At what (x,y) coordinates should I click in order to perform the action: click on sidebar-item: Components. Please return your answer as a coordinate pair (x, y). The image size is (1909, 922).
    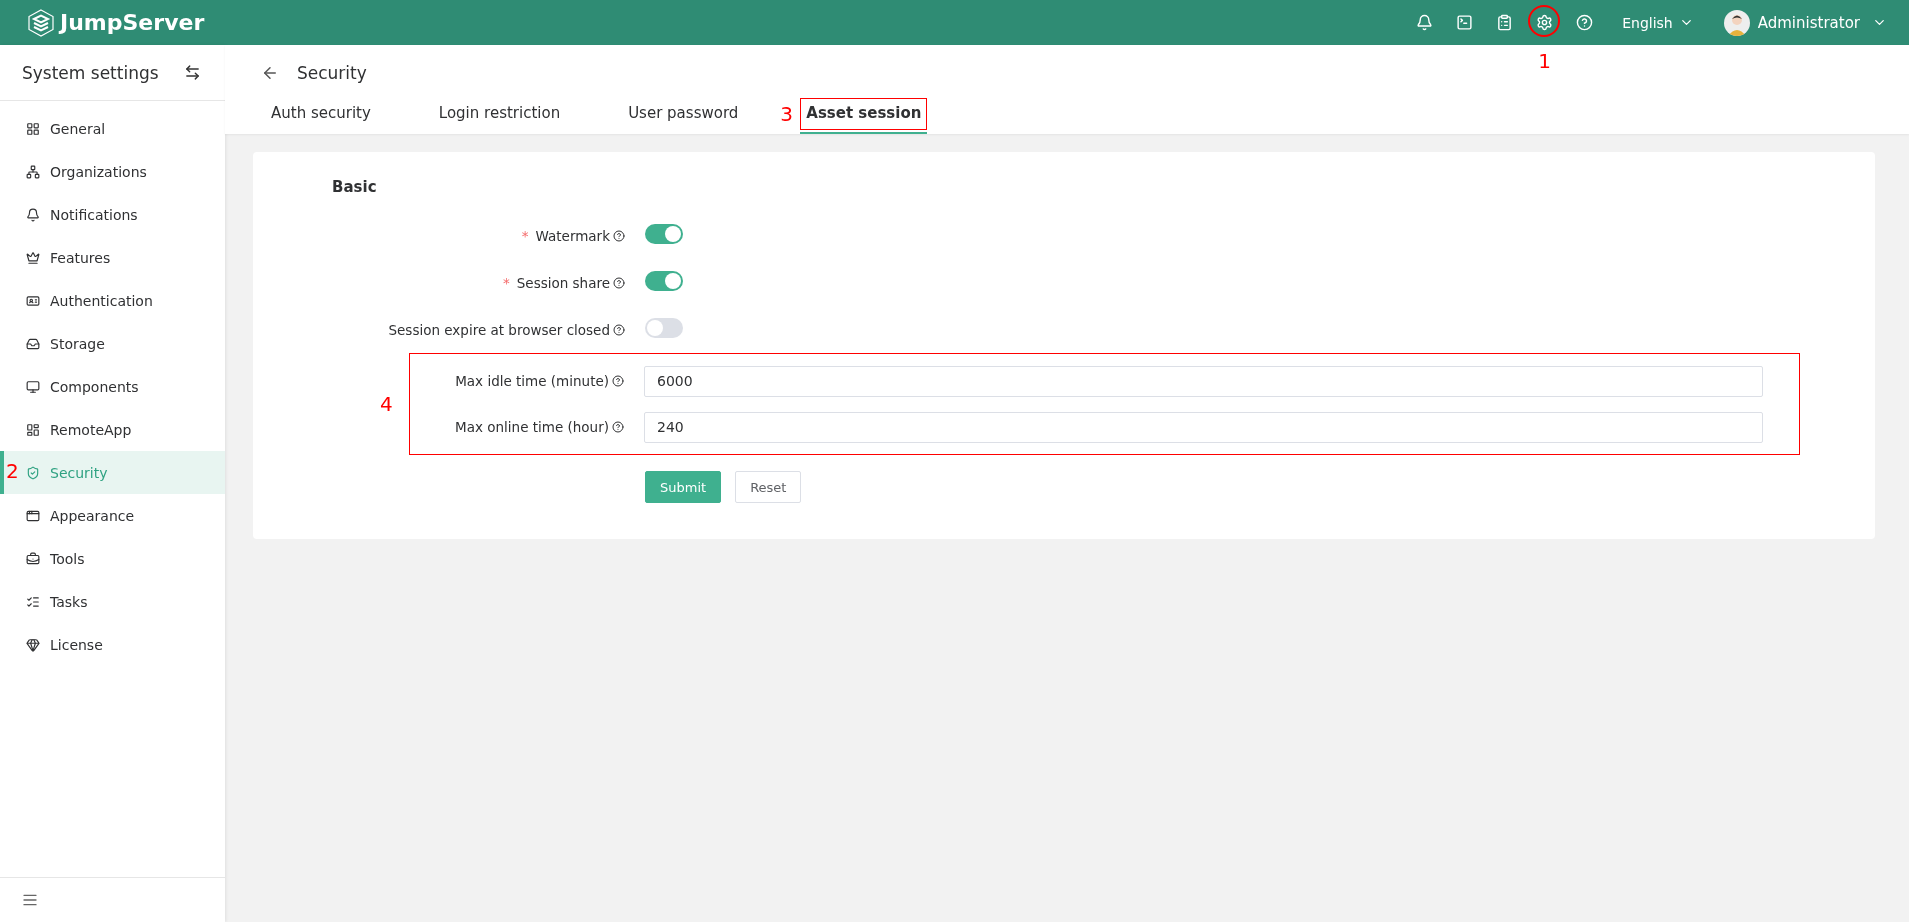
    Looking at the image, I should click on (112, 386).